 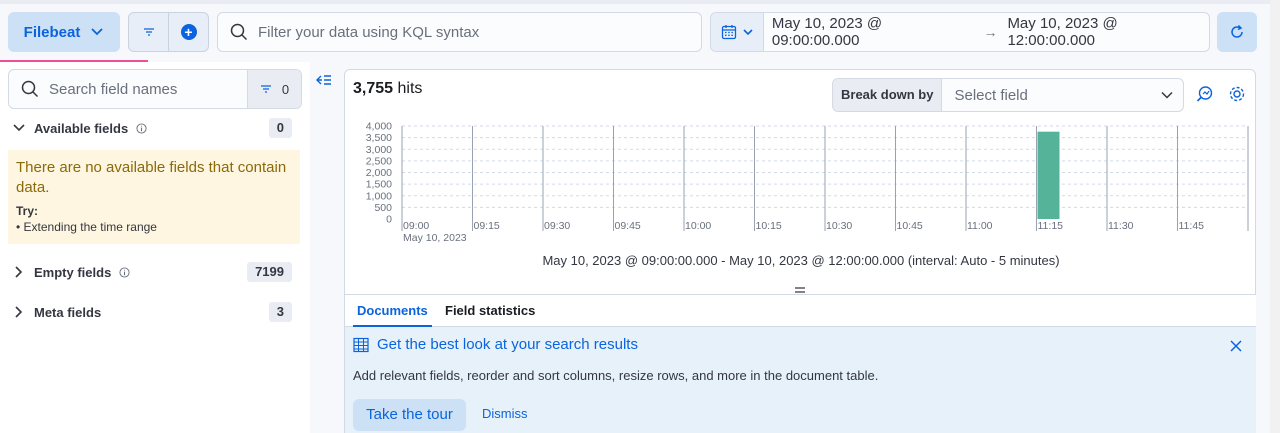 I want to click on breakdown-label: Break down by, so click(x=888, y=95).